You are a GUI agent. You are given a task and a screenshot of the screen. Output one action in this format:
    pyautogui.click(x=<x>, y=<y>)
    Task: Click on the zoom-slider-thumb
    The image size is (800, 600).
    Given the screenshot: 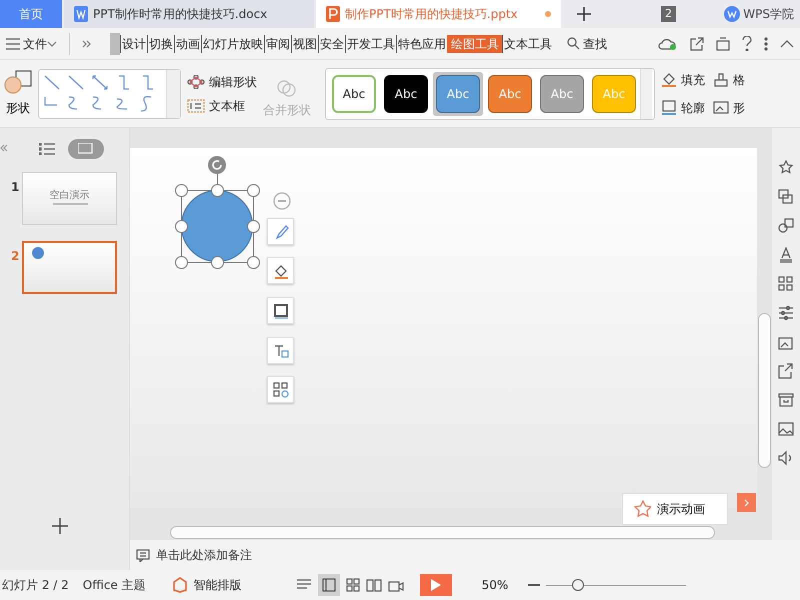 What is the action you would take?
    pyautogui.click(x=578, y=584)
    